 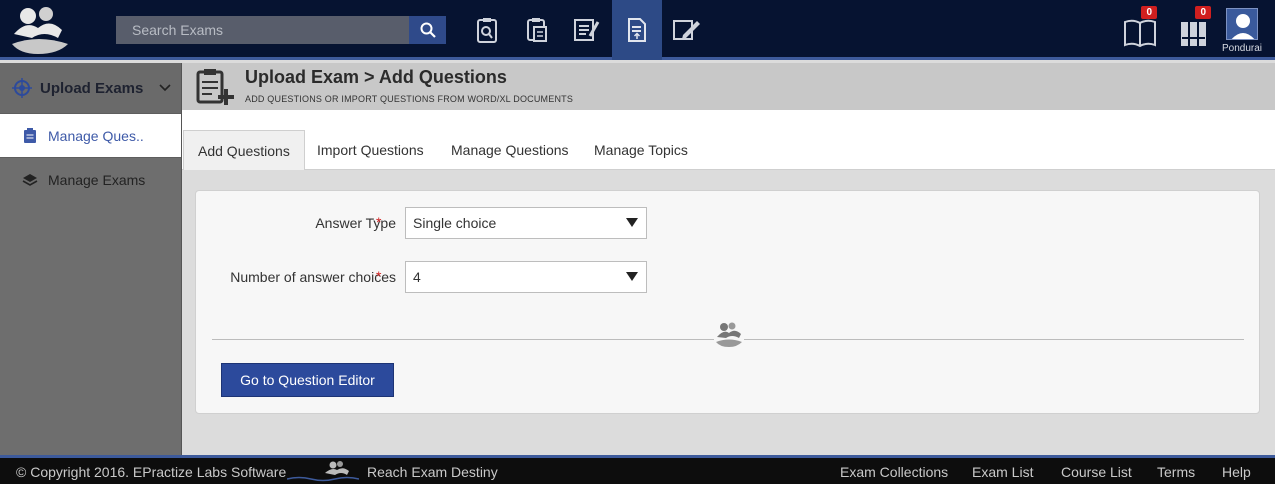 What do you see at coordinates (1203, 12) in the screenshot?
I see `collections-count-badge: 0` at bounding box center [1203, 12].